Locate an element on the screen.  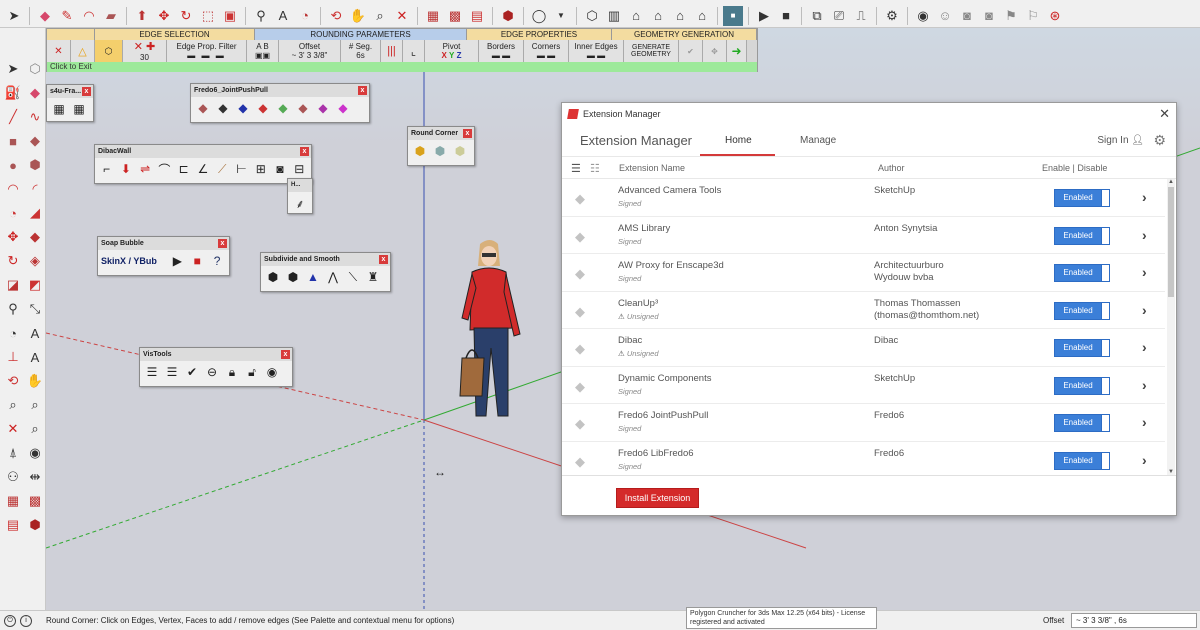
model-info-icon: ■ is located at coordinates (733, 15).